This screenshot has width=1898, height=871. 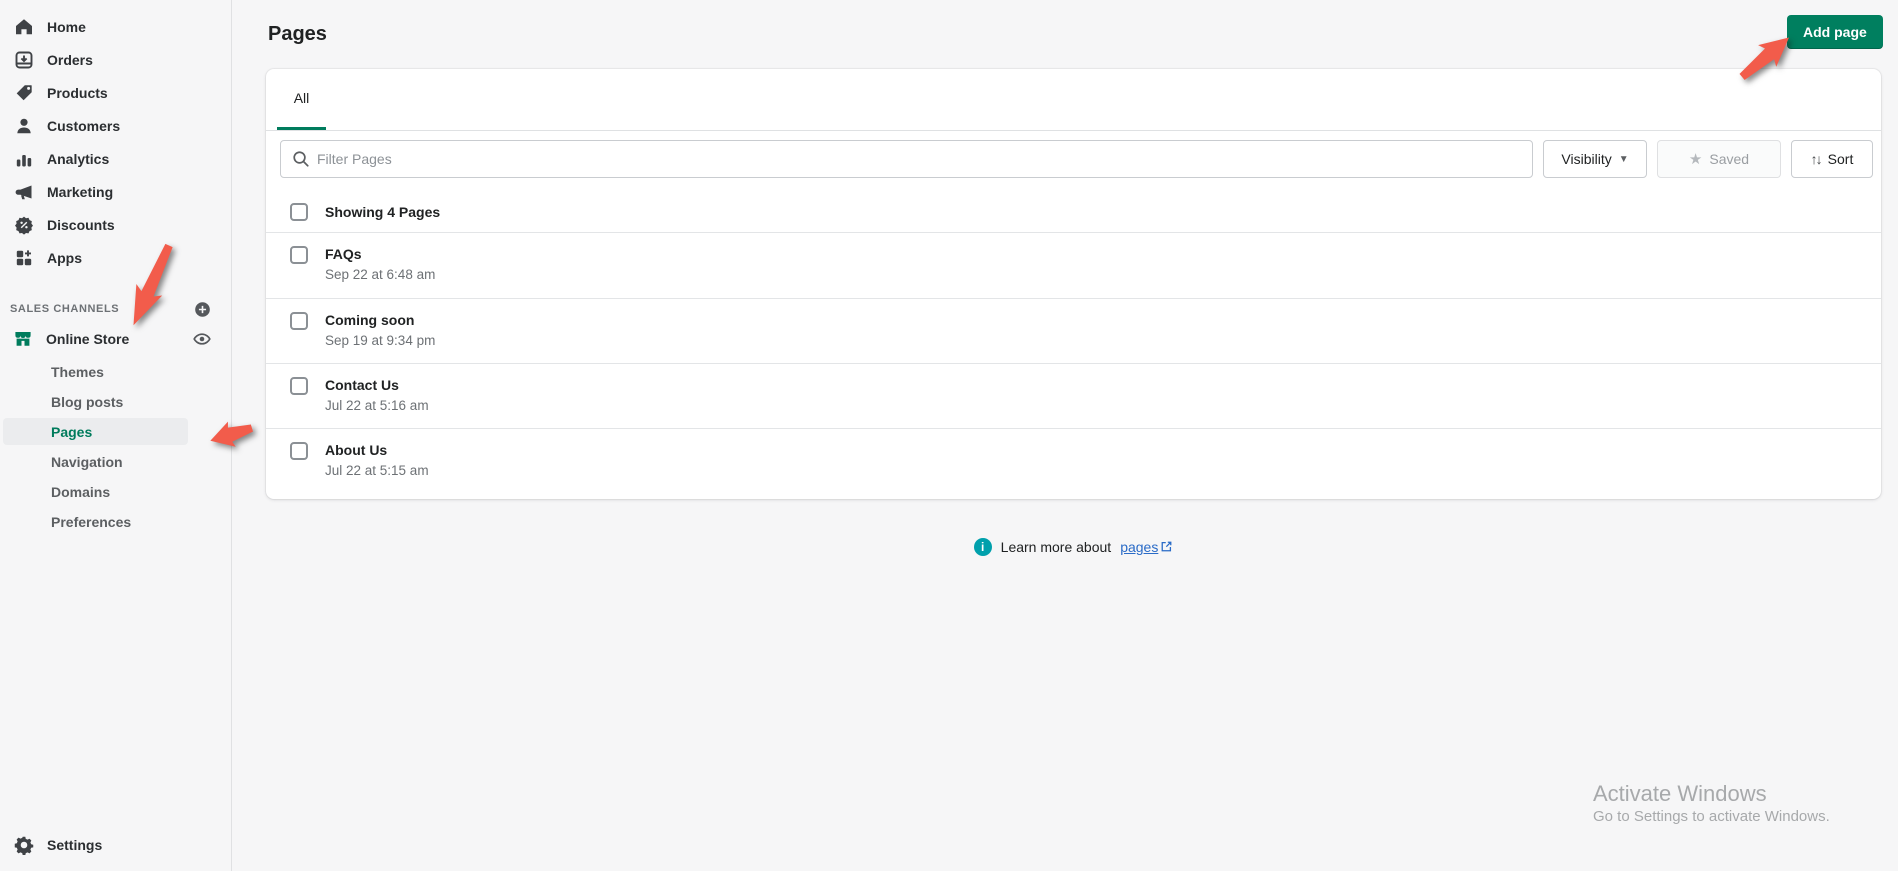 I want to click on saved-filter-button: ★ Saved, so click(x=1719, y=159).